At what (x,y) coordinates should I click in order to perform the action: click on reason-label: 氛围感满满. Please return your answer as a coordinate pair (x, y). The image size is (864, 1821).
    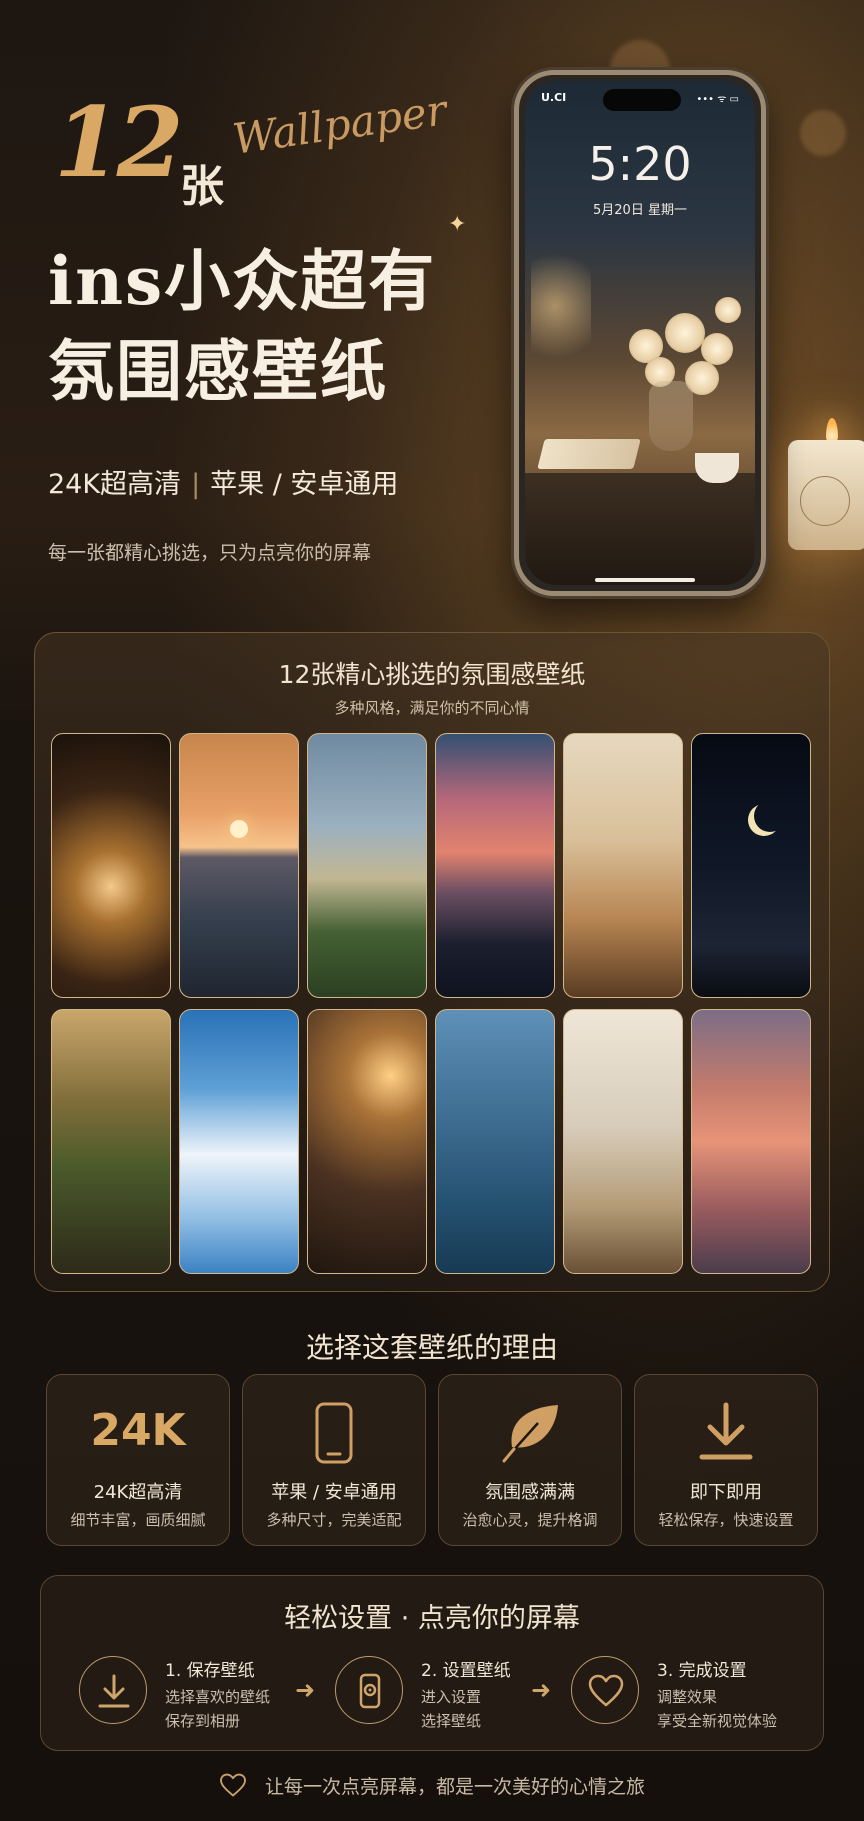
    Looking at the image, I should click on (530, 1492).